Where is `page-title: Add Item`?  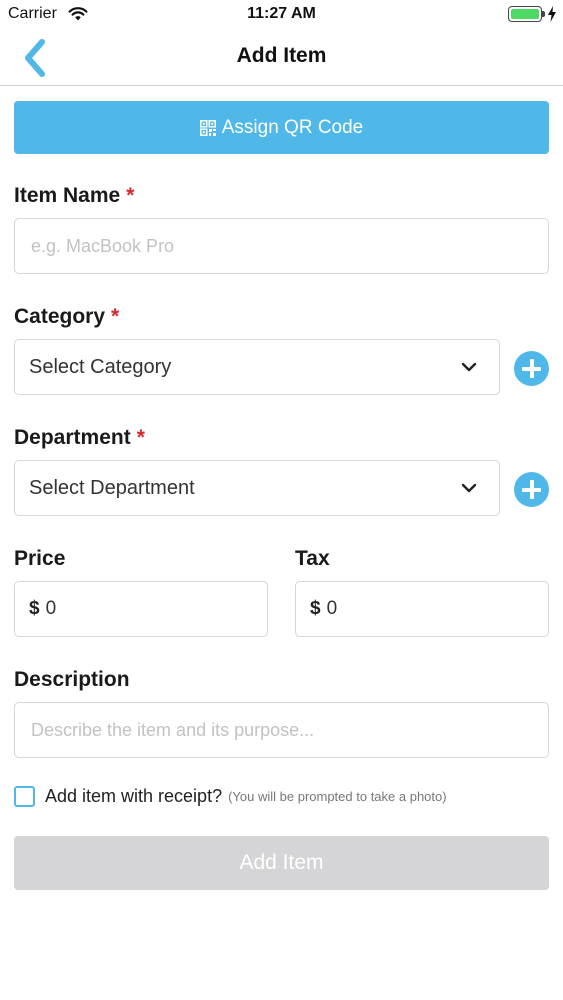 page-title: Add Item is located at coordinates (281, 55).